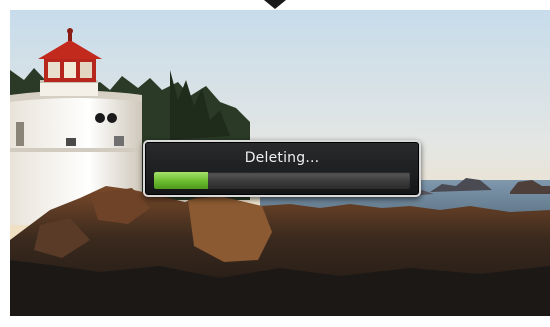  What do you see at coordinates (282, 180) in the screenshot?
I see `progress-bar` at bounding box center [282, 180].